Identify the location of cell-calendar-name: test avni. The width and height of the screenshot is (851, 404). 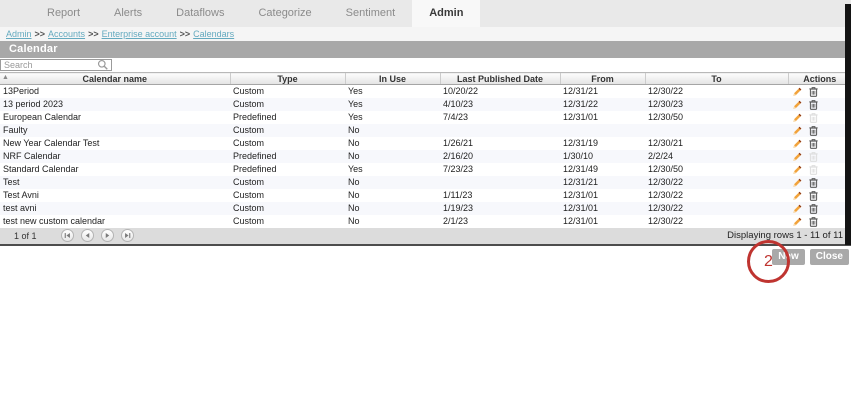
(20, 208).